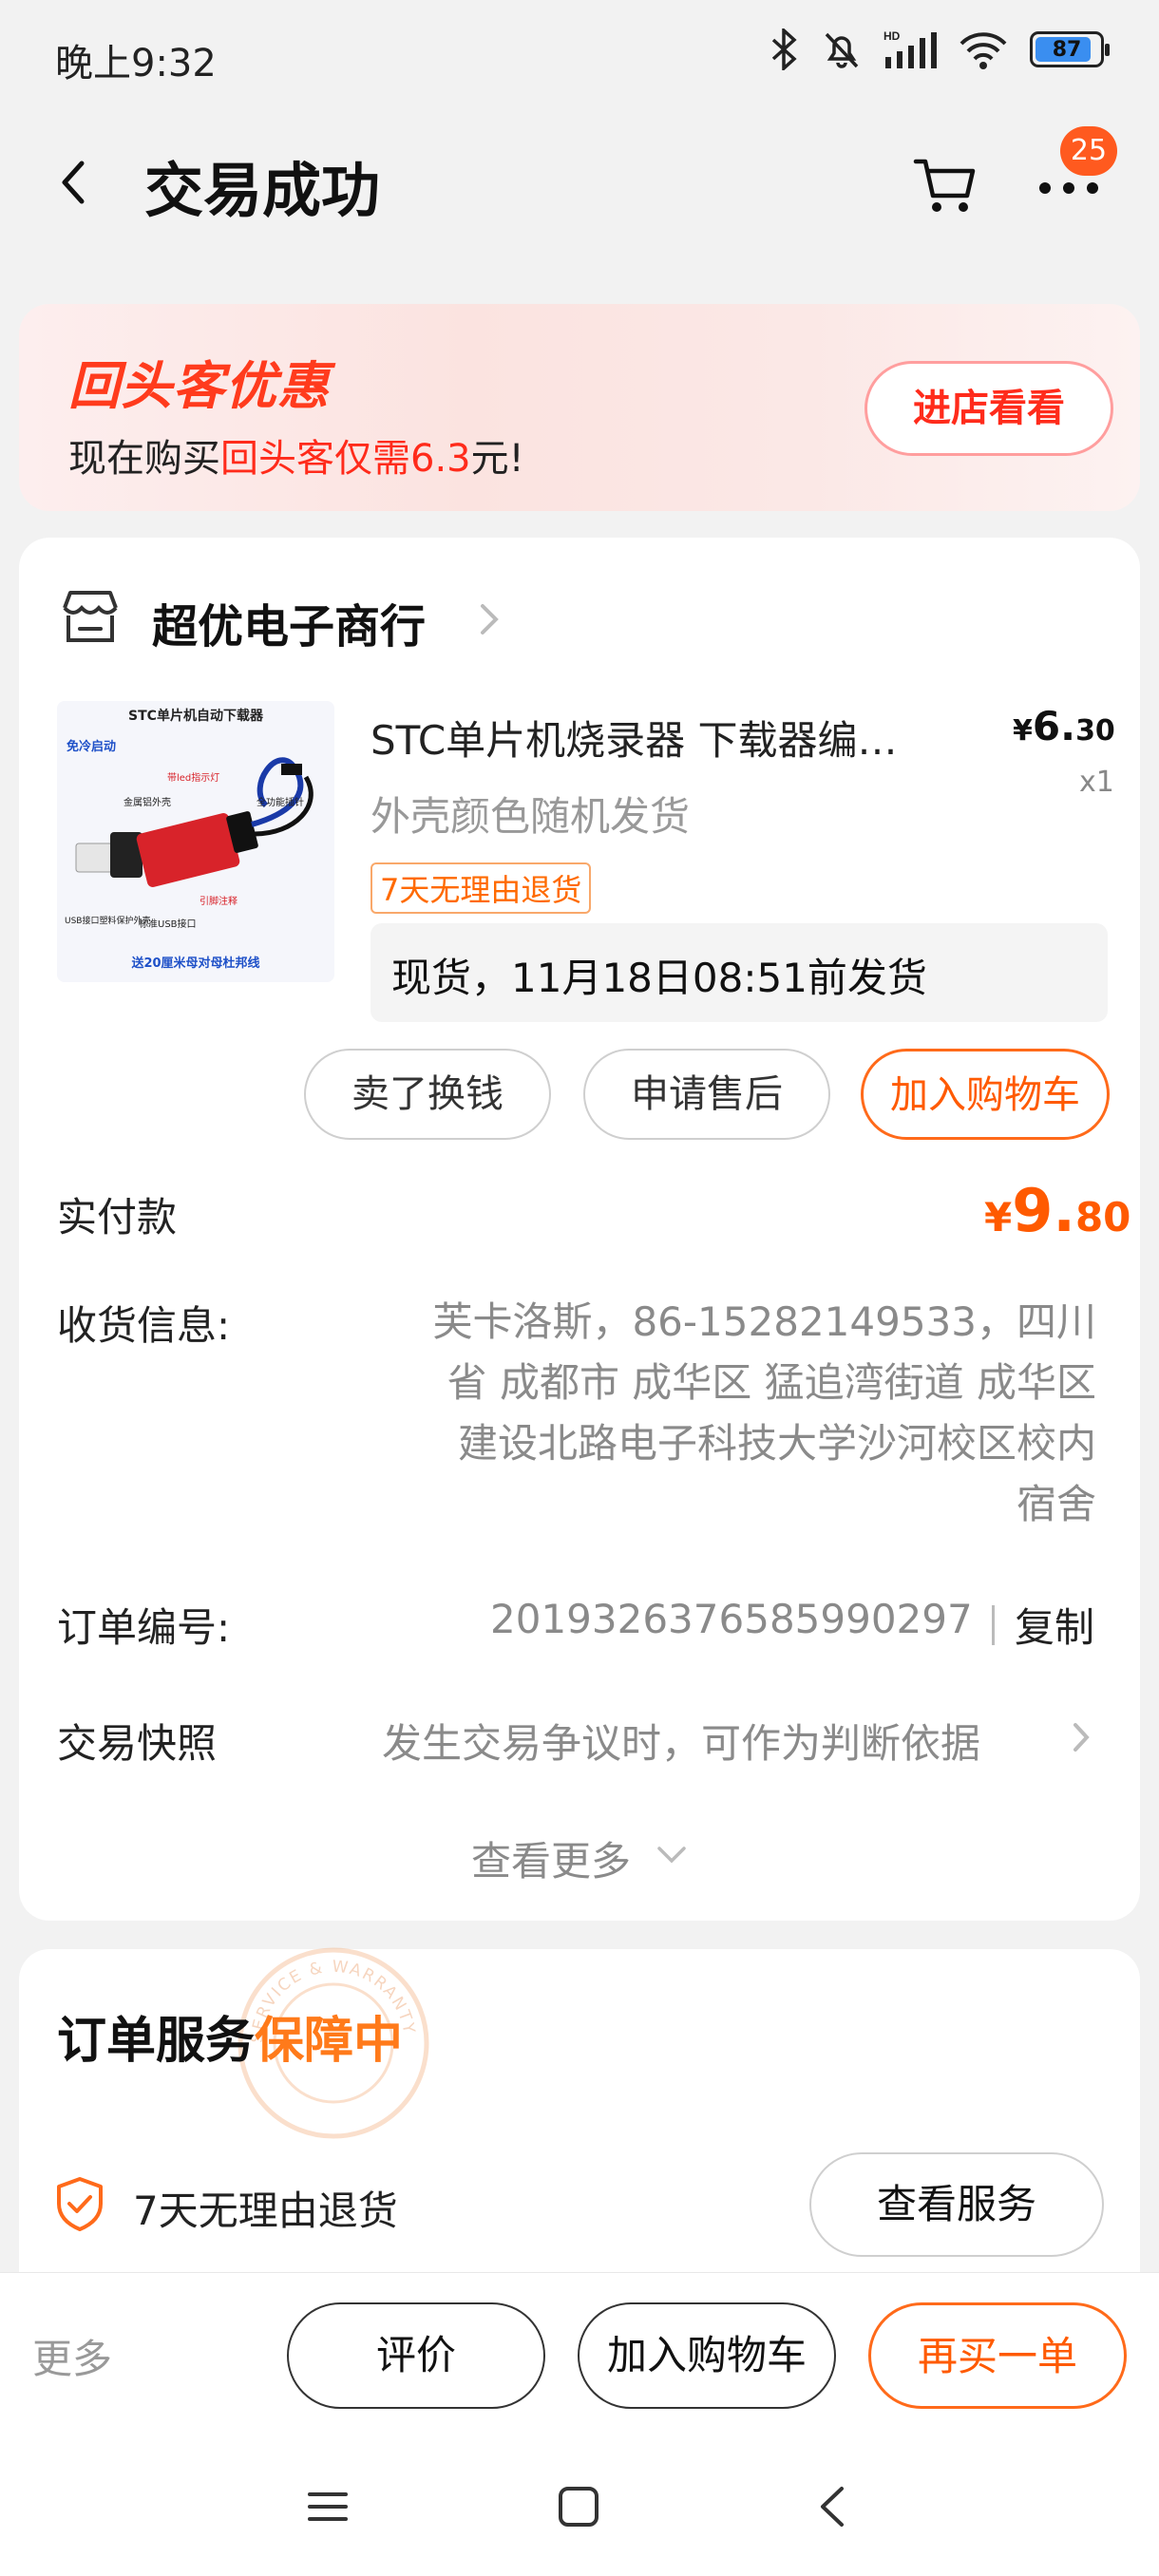  What do you see at coordinates (1056, 1504) in the screenshot?
I see `address-line: 宿舍` at bounding box center [1056, 1504].